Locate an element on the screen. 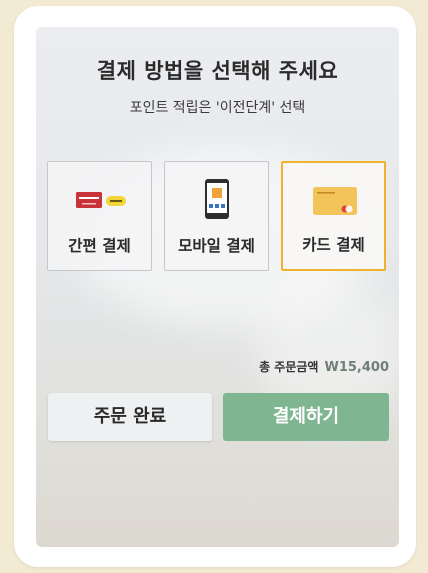  order-total-amount: W15,400 is located at coordinates (356, 367).